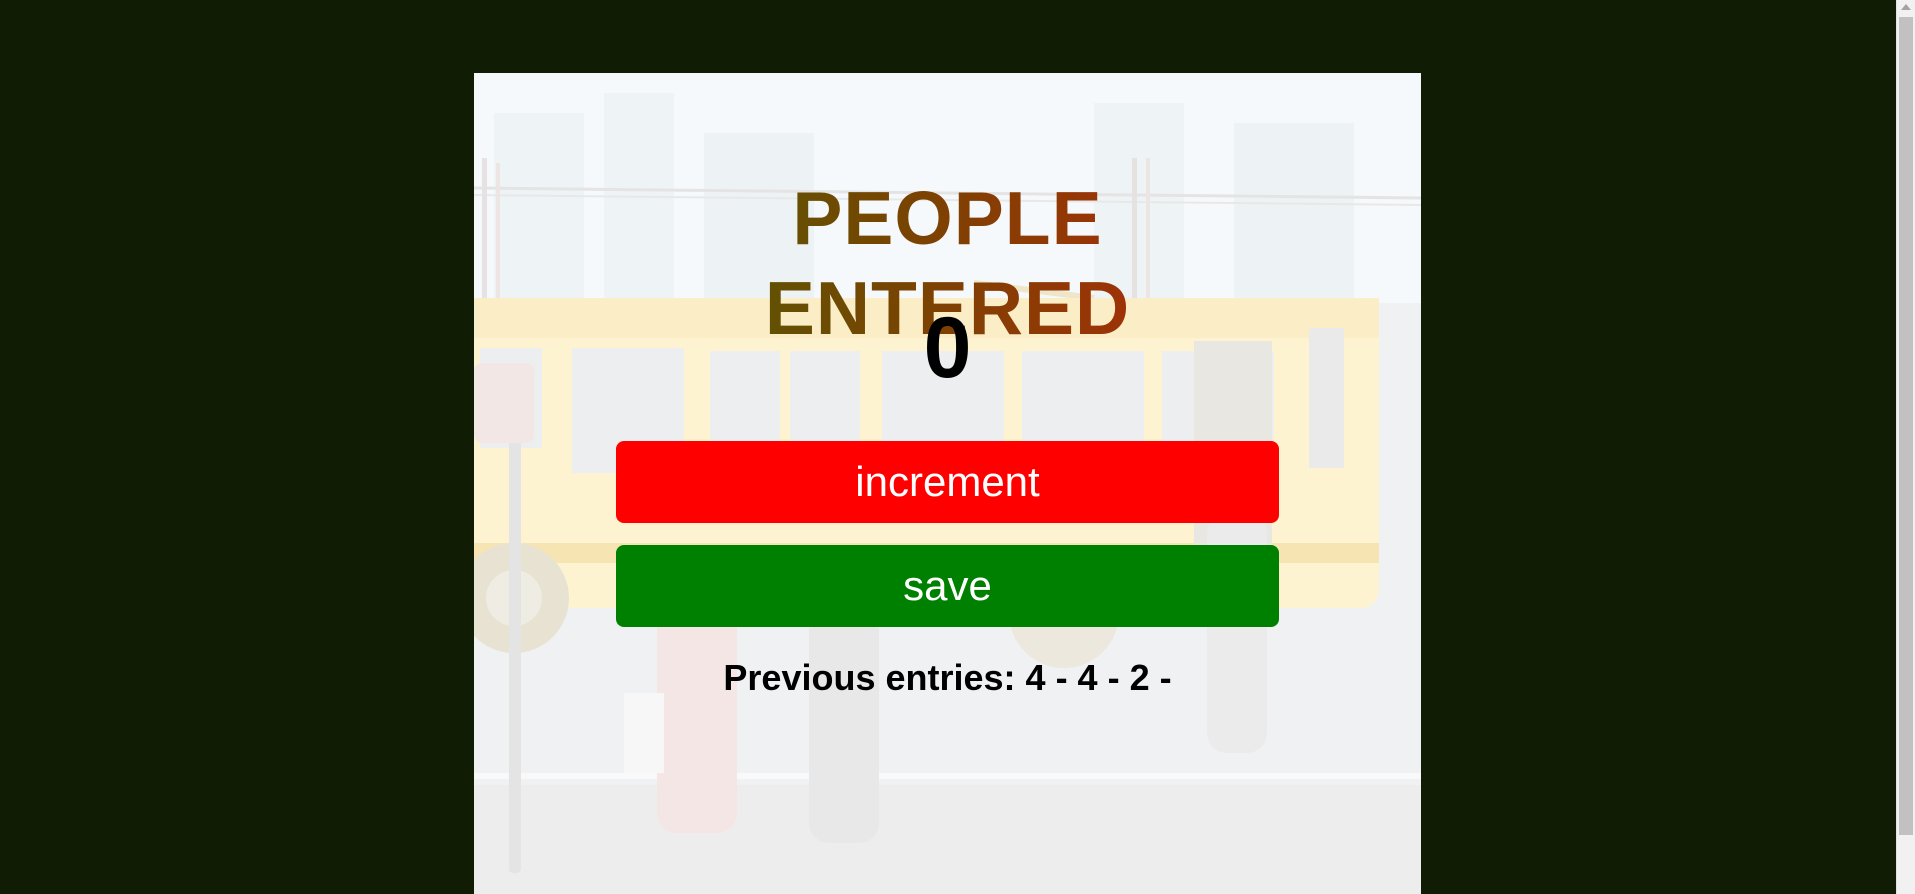 Image resolution: width=1915 pixels, height=894 pixels. I want to click on scrollbar-thumb, so click(1906, 426).